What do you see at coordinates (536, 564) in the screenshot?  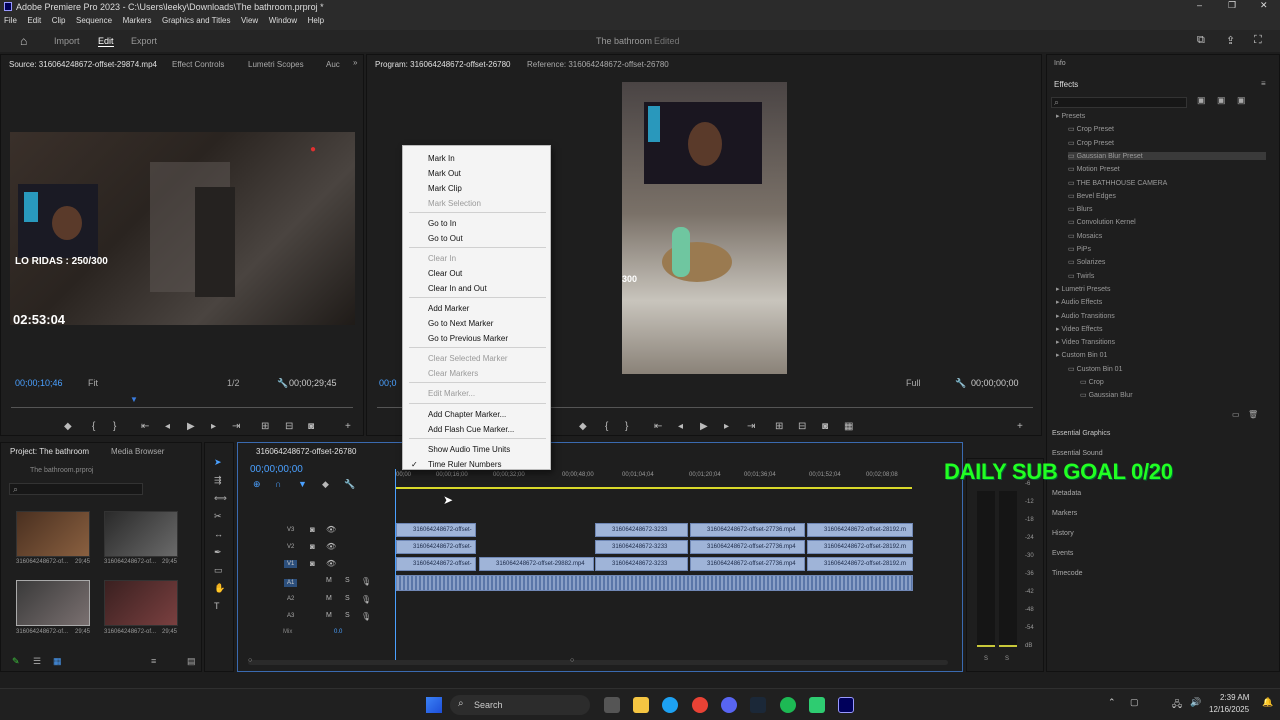 I see `clip-v1: 316064248672-offset-29882.mp4` at bounding box center [536, 564].